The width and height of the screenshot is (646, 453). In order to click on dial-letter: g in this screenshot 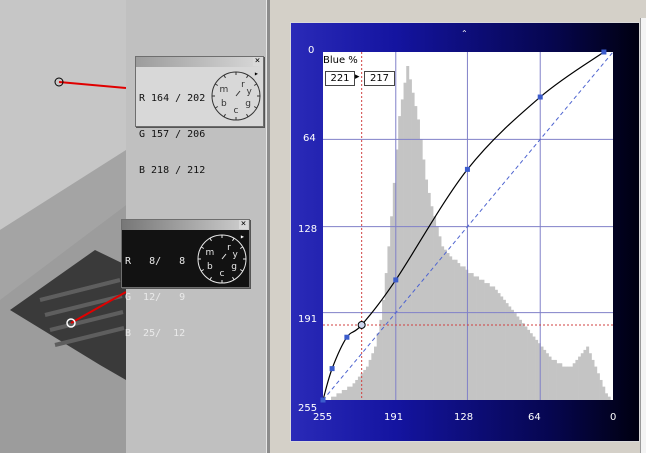, I will do `click(234, 267)`.